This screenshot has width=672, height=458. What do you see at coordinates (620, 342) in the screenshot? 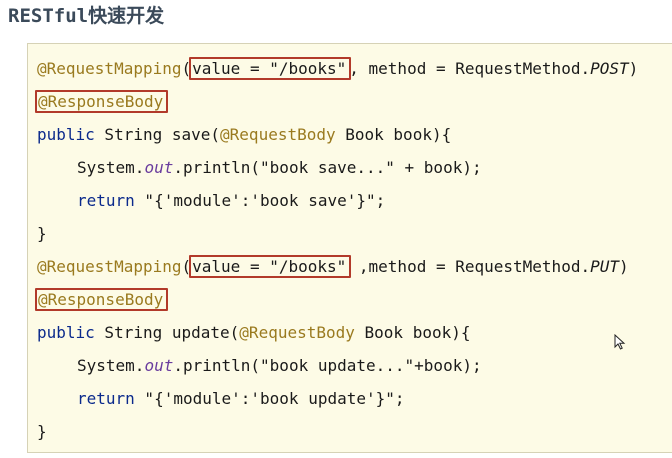
I see `mouse-pointer-icon` at bounding box center [620, 342].